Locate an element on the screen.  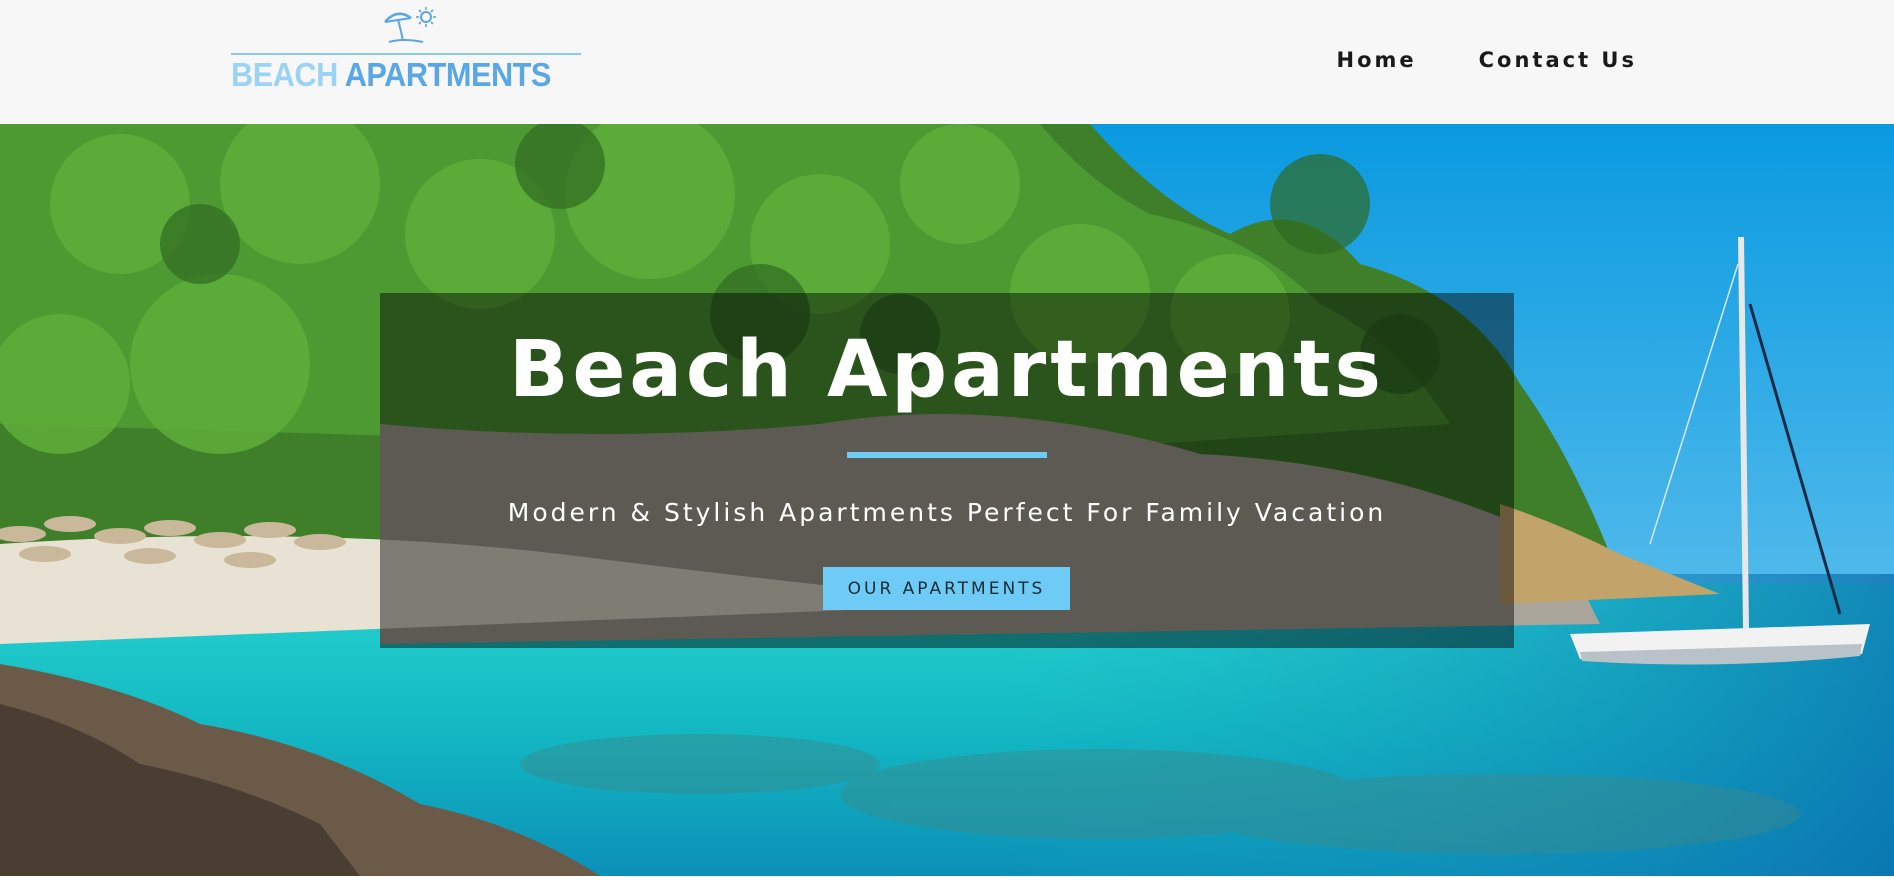
hero-title-underline is located at coordinates (947, 455).